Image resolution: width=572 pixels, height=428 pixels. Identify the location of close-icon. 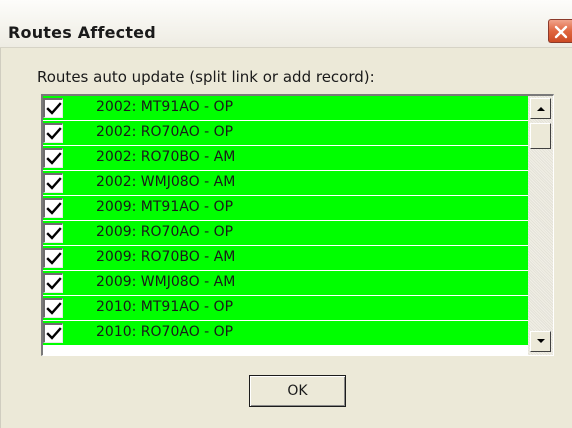
(561, 32).